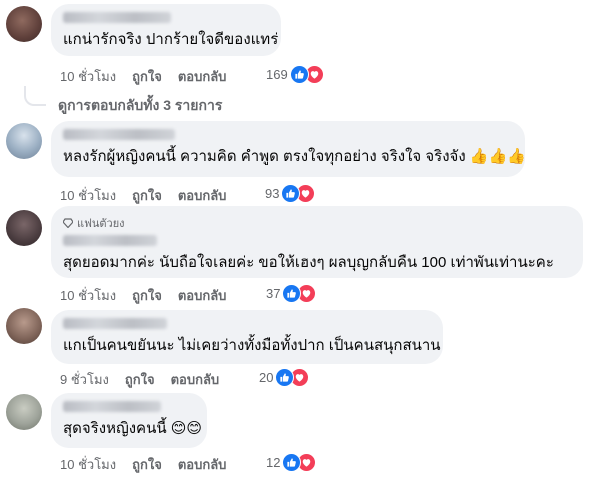 This screenshot has height=478, width=601. I want to click on emoji: 👍👍👍, so click(497, 156).